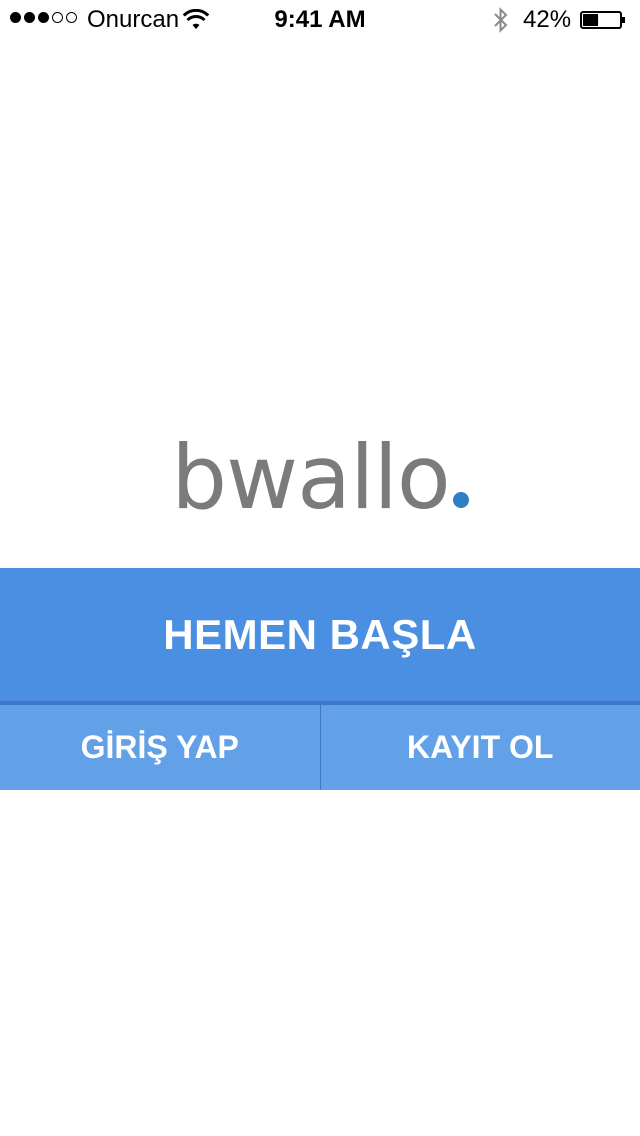 This screenshot has width=640, height=1136. I want to click on logo-dot, so click(460, 500).